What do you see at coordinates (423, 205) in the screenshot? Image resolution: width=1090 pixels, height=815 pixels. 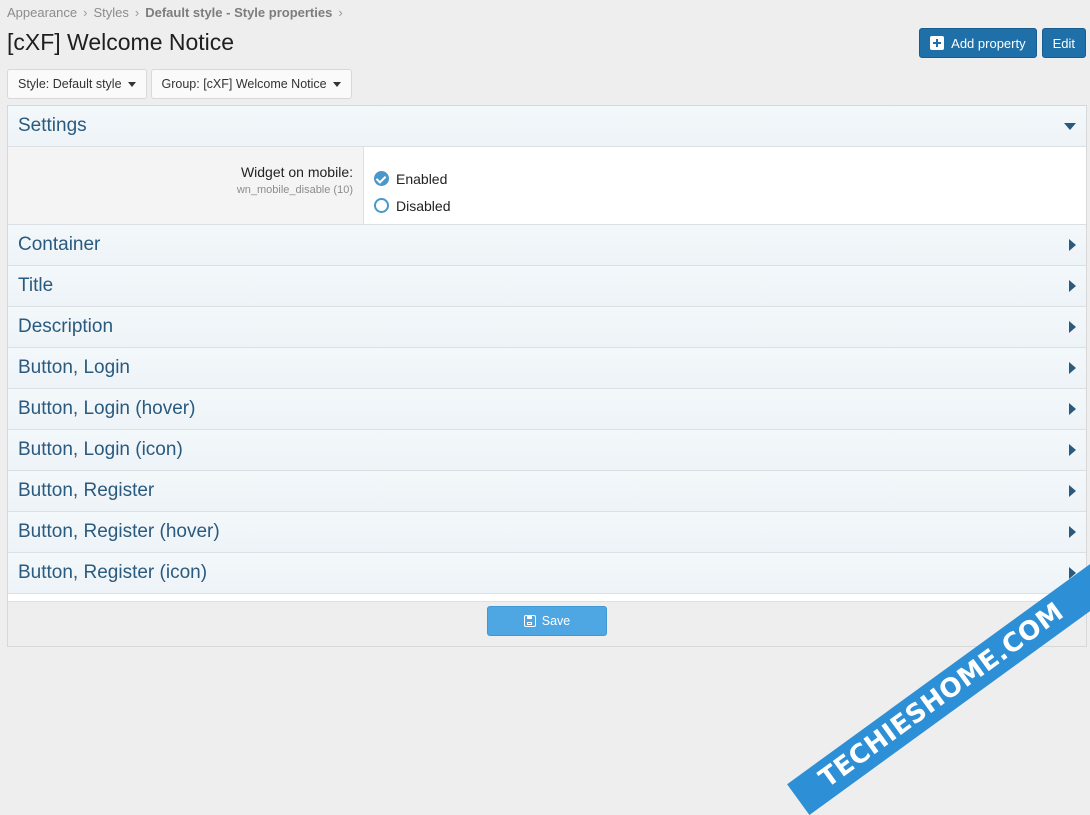 I see `radio-disabled-label: Disabled` at bounding box center [423, 205].